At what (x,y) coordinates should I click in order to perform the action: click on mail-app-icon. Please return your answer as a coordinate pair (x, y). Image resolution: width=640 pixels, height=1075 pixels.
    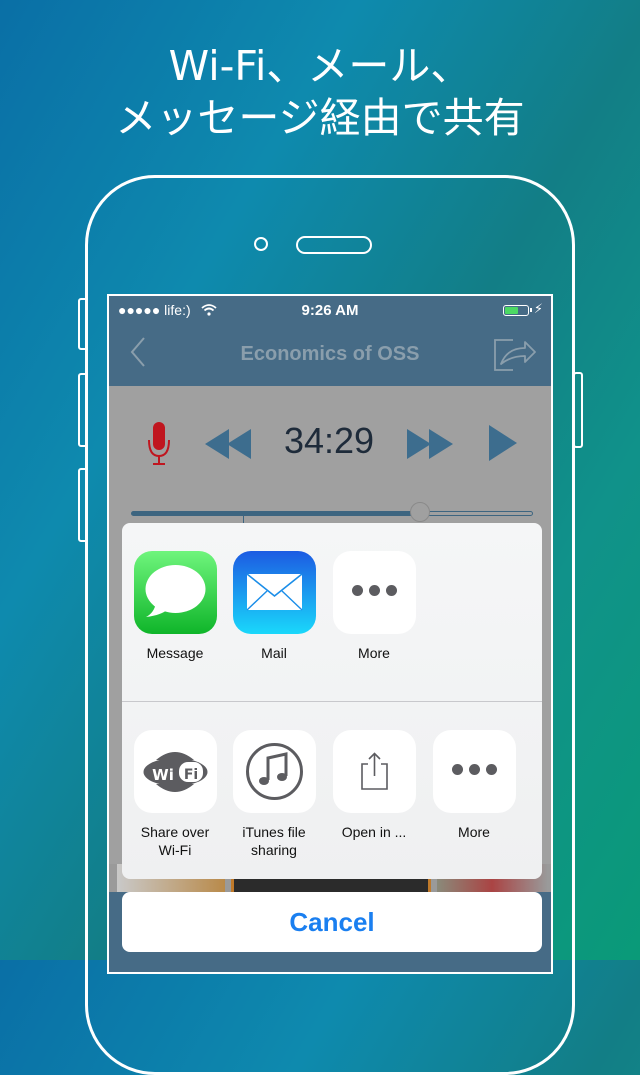
    Looking at the image, I should click on (274, 592).